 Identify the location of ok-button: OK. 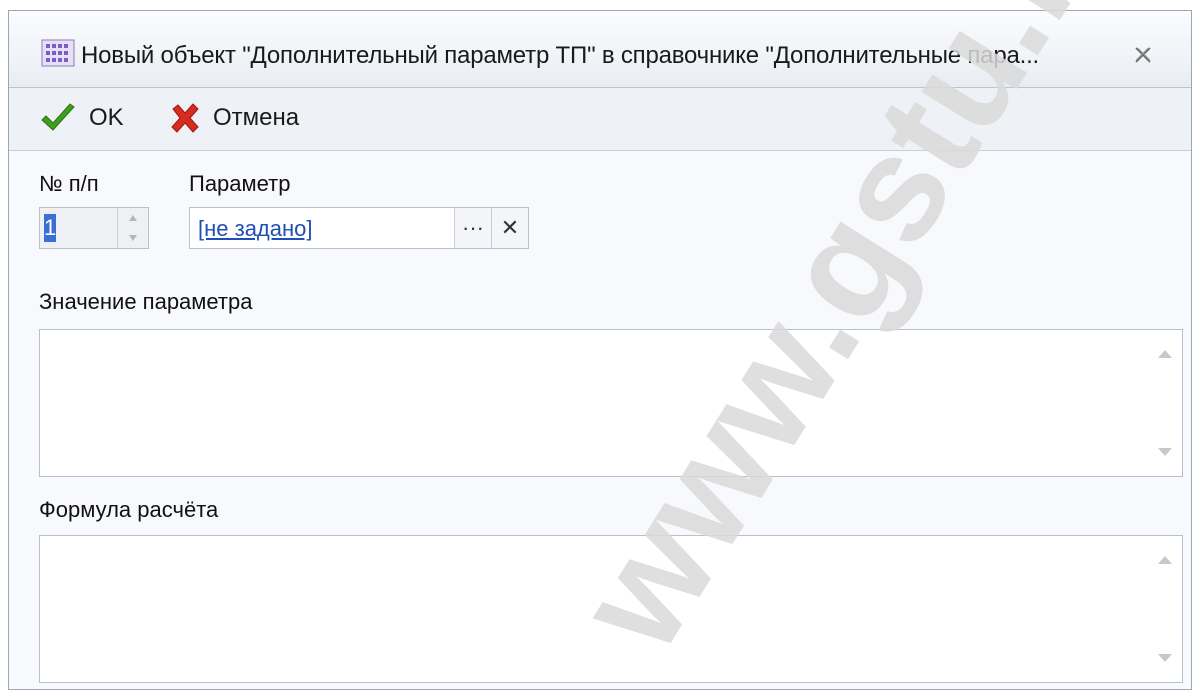
(81, 118).